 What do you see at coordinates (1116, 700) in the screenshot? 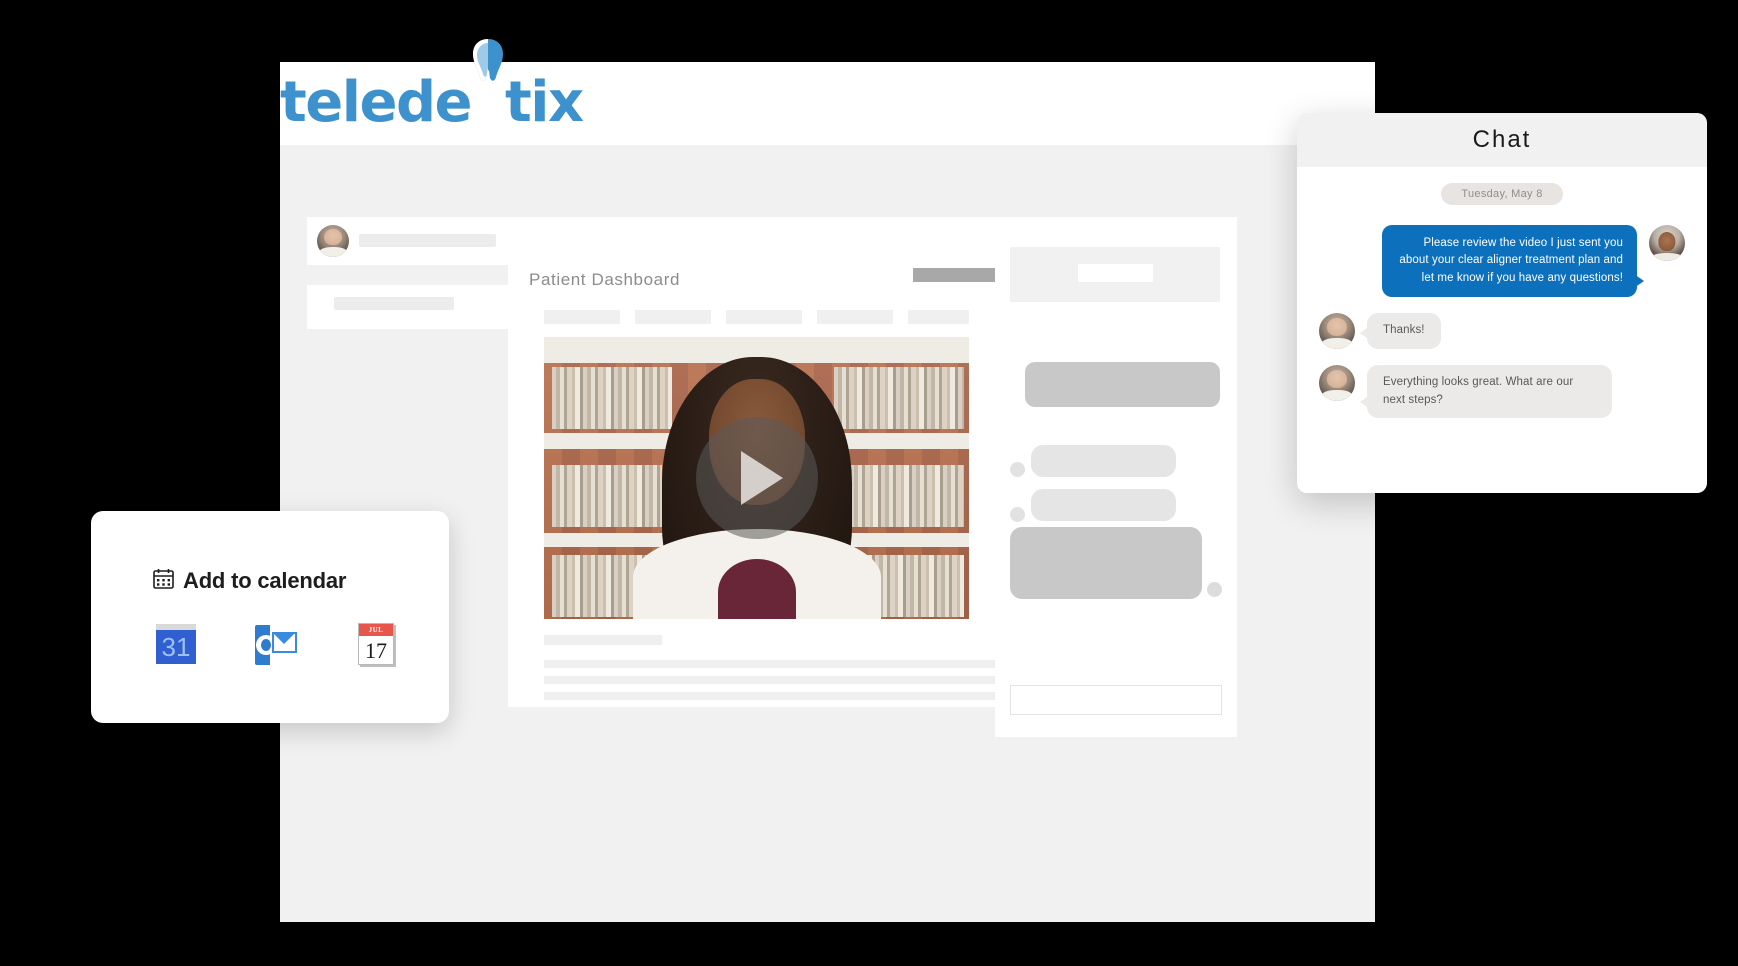
I see `message-input` at bounding box center [1116, 700].